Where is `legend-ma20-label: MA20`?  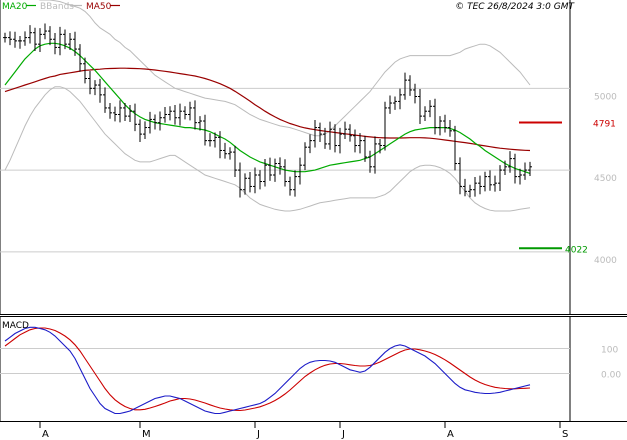 legend-ma20-label: MA20 is located at coordinates (15, 7).